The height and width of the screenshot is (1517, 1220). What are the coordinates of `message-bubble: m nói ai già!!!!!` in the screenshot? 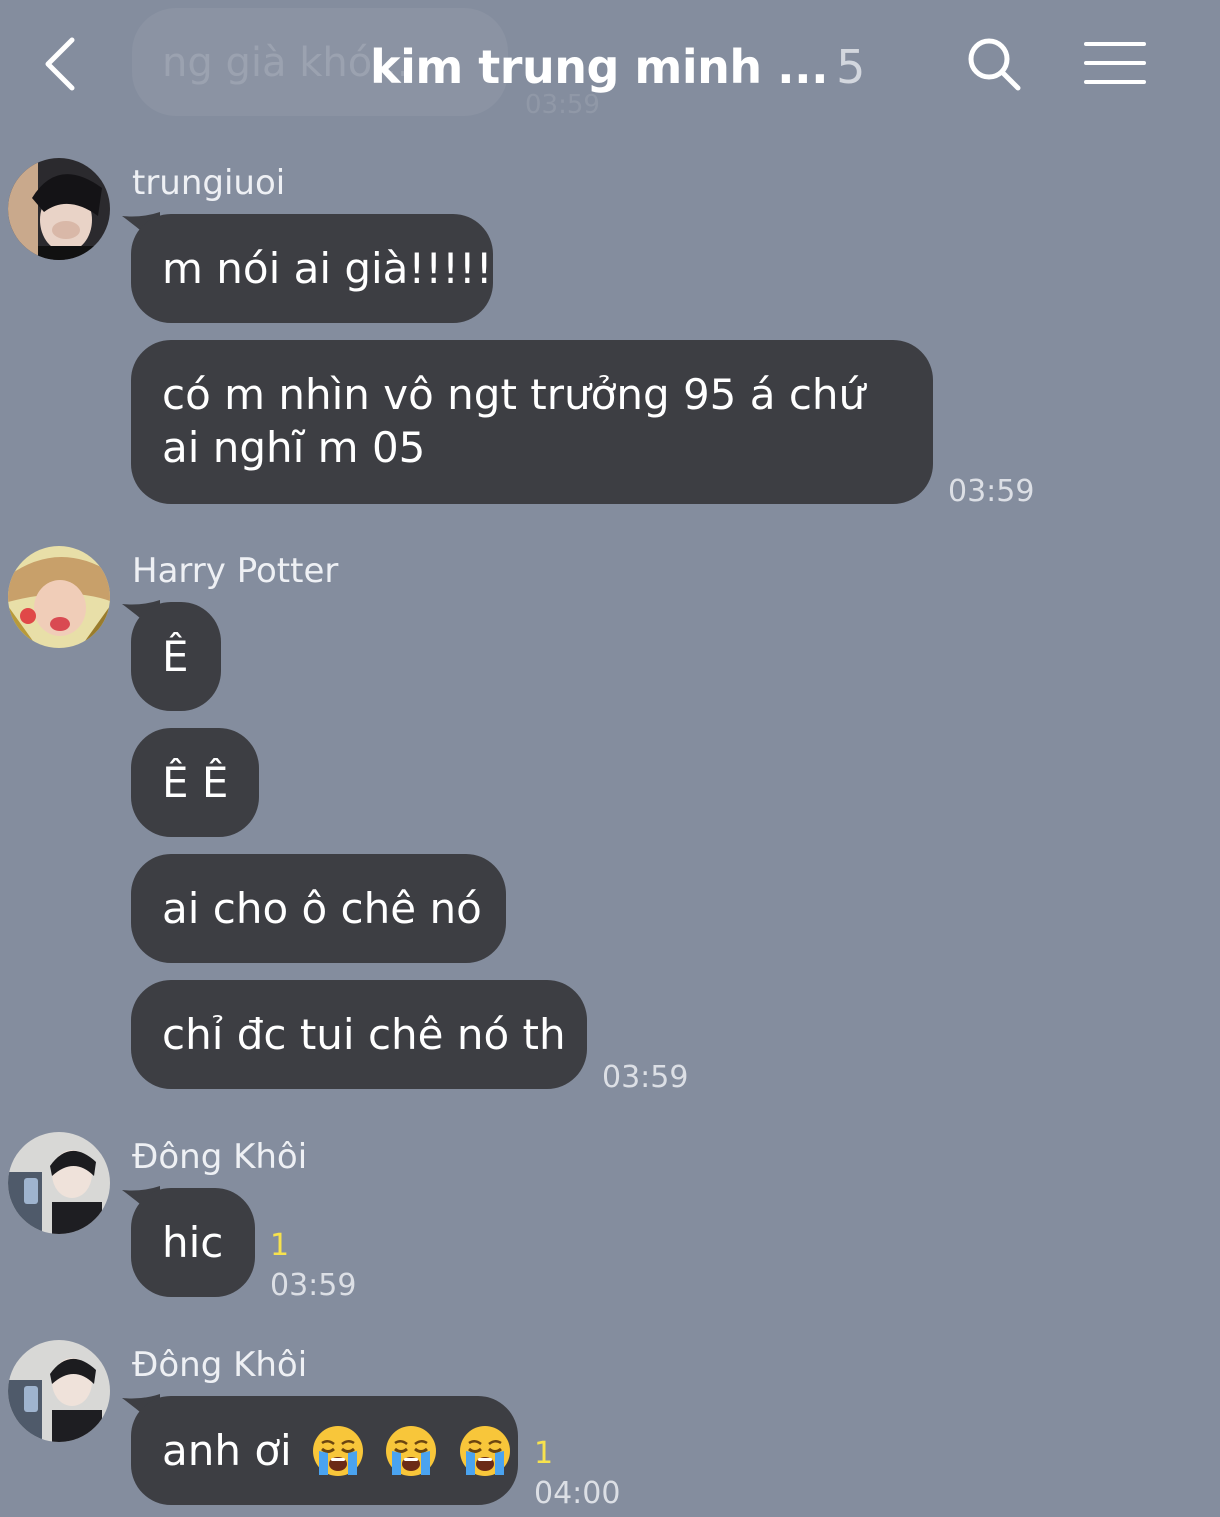 It's located at (312, 268).